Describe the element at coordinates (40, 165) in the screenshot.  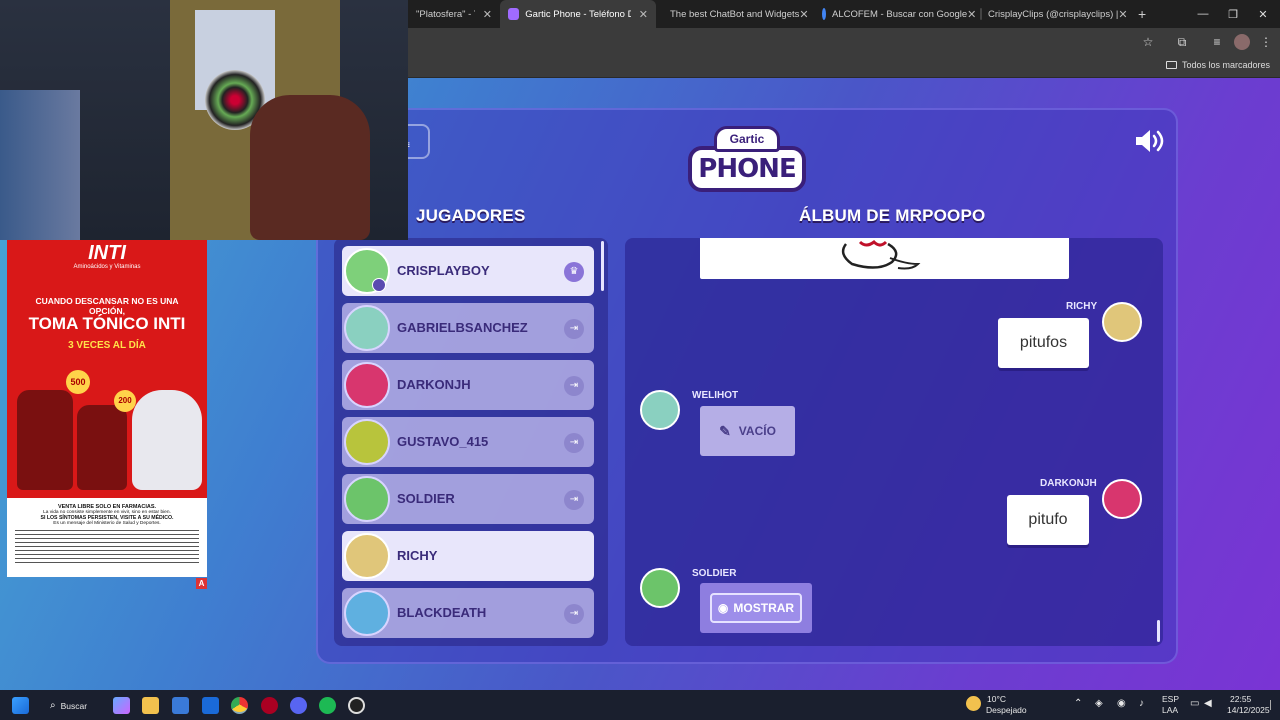
I see `webcam-light` at that location.